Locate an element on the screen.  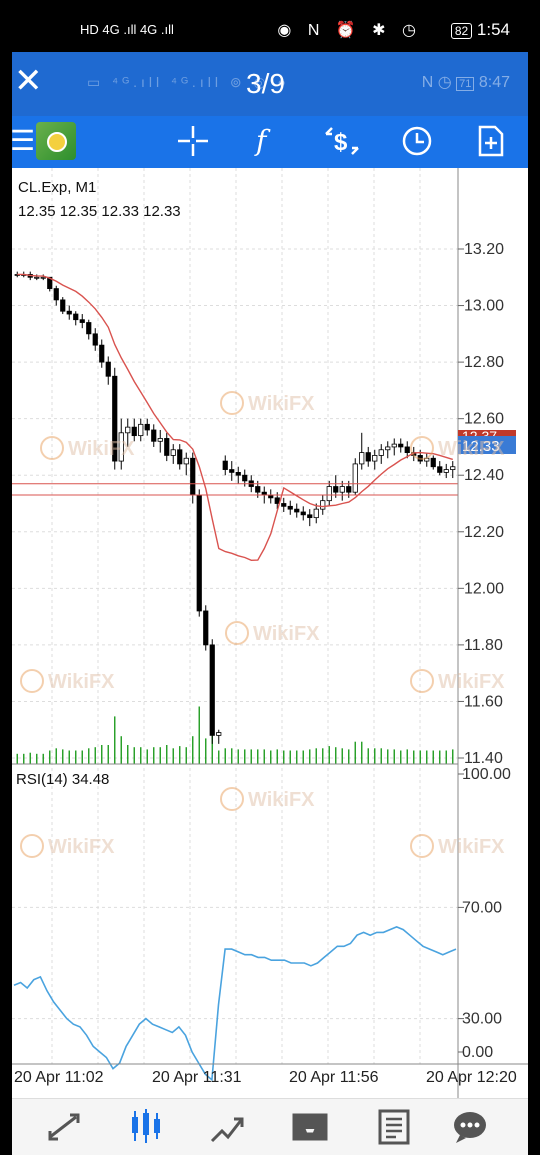
price-tick-label: 11.40 is located at coordinates (483, 758).